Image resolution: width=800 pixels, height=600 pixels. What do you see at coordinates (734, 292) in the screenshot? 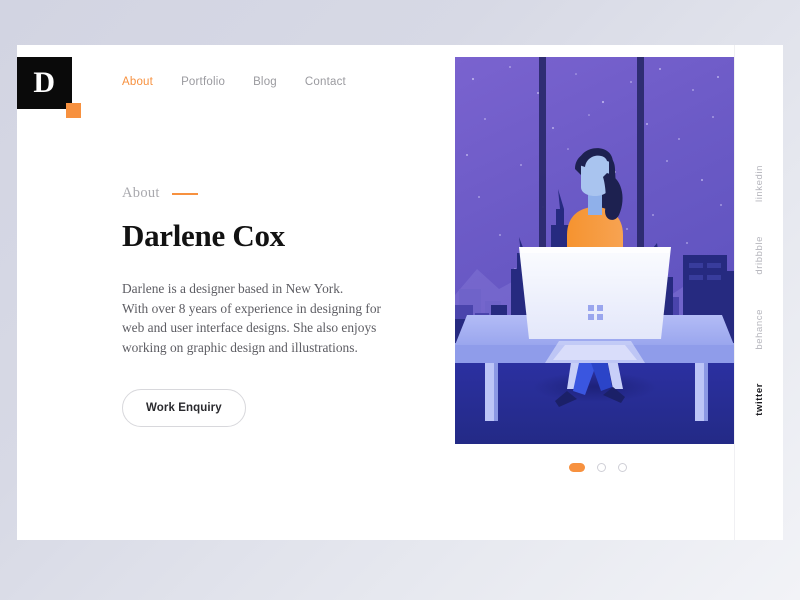
I see `social-rail-divider` at bounding box center [734, 292].